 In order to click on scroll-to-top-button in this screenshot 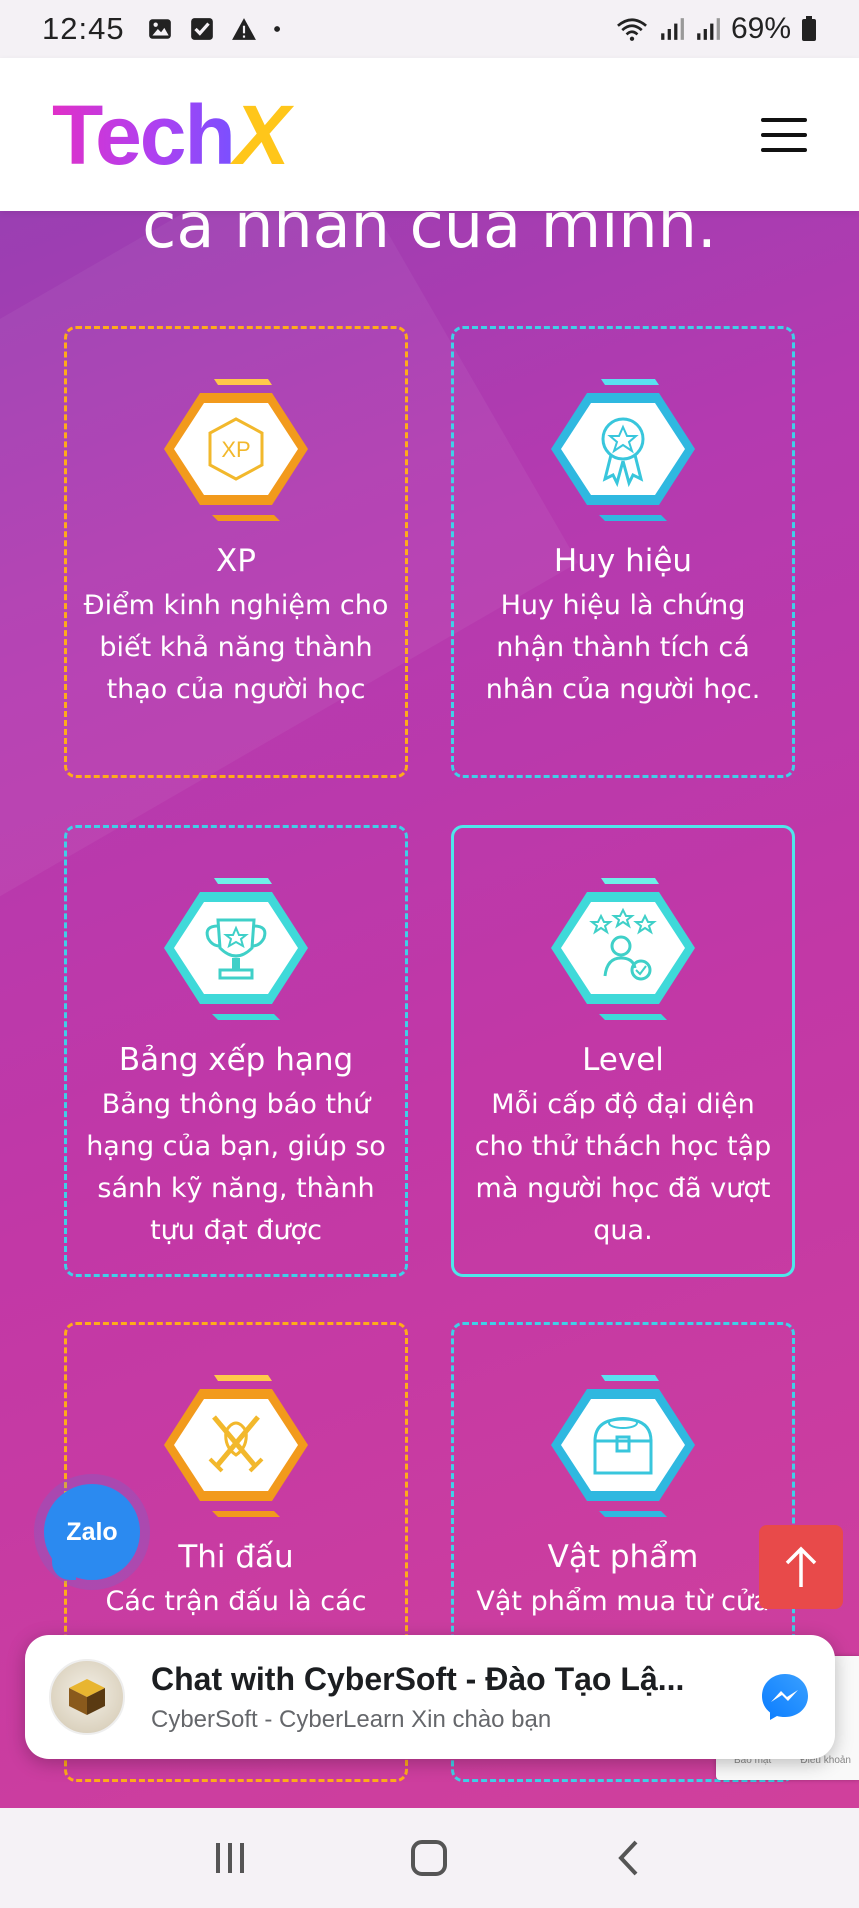, I will do `click(801, 1567)`.